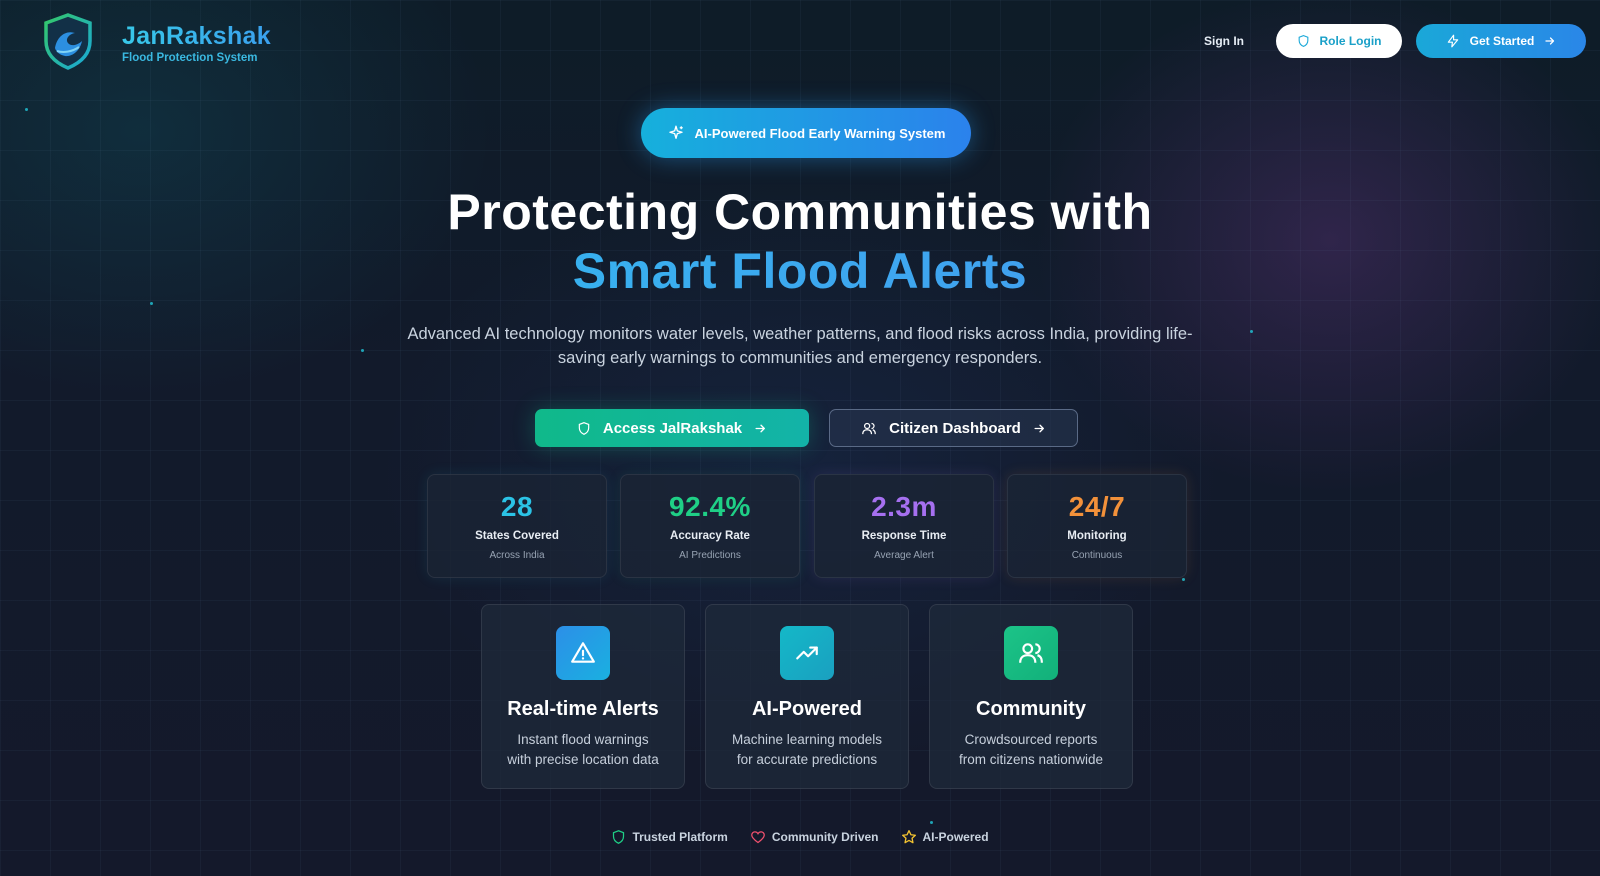  Describe the element at coordinates (1350, 41) in the screenshot. I see `role-login-label: Role Login` at that location.